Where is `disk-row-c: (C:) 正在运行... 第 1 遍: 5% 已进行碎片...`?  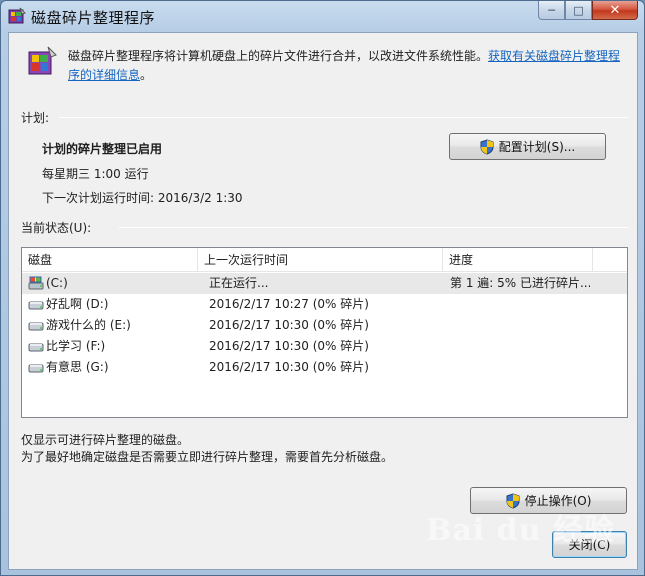 disk-row-c: (C:) 正在运行... 第 1 遍: 5% 已进行碎片... is located at coordinates (324, 283).